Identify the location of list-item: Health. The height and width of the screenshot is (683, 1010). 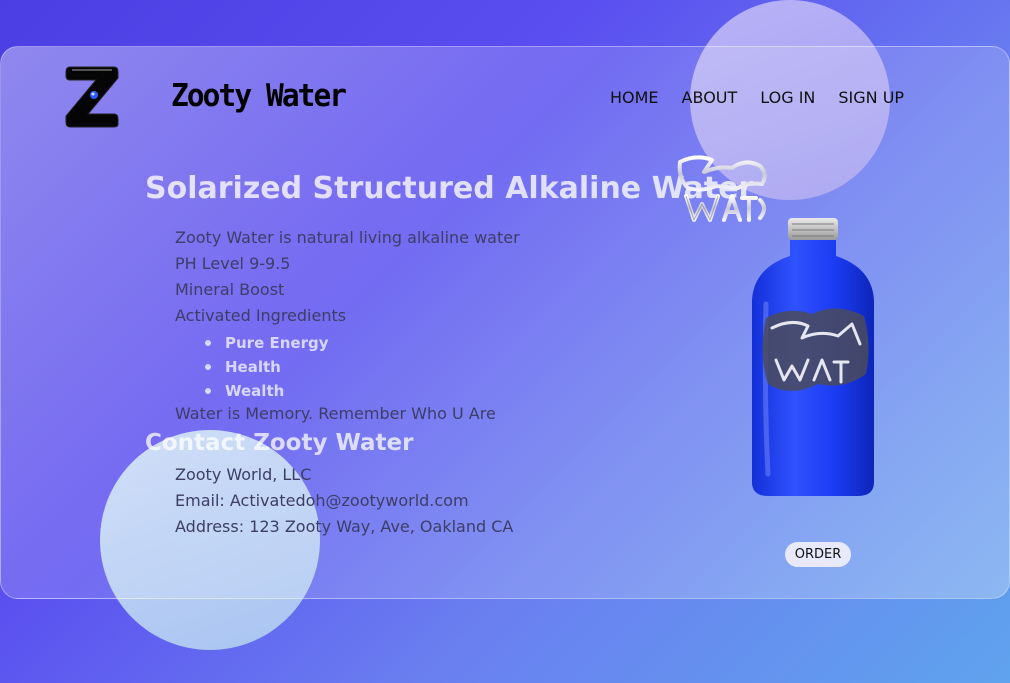
(266, 367).